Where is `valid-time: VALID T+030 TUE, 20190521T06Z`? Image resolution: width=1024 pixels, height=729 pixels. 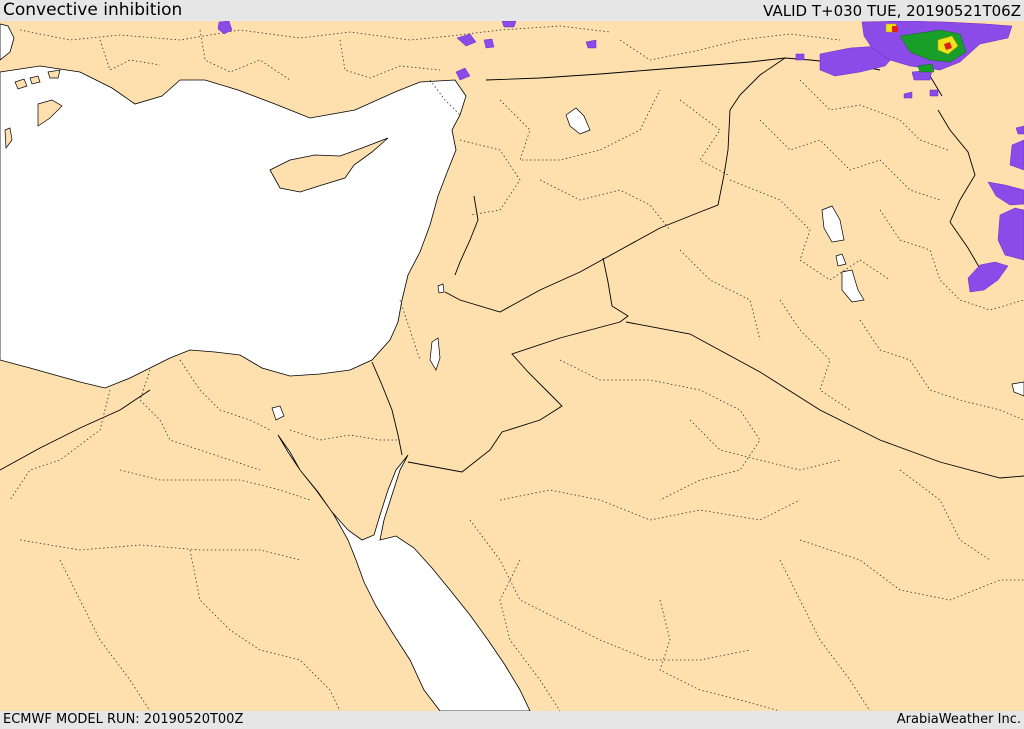
valid-time: VALID T+030 TUE, 20190521T06Z is located at coordinates (892, 11).